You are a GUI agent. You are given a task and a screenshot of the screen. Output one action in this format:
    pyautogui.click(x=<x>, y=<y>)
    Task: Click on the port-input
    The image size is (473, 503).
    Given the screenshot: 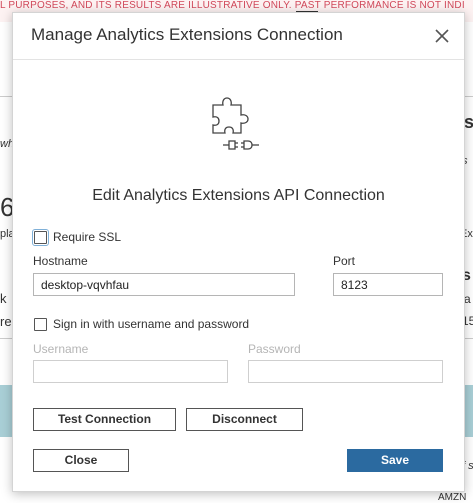 What is the action you would take?
    pyautogui.click(x=388, y=284)
    